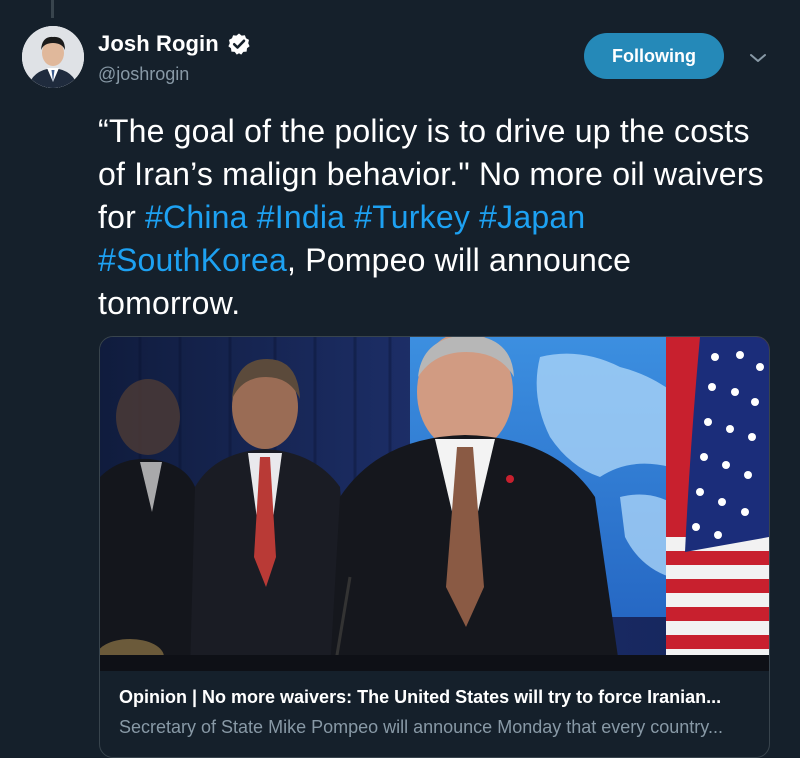 This screenshot has height=758, width=800. What do you see at coordinates (301, 217) in the screenshot?
I see `hashtag-india: #India` at bounding box center [301, 217].